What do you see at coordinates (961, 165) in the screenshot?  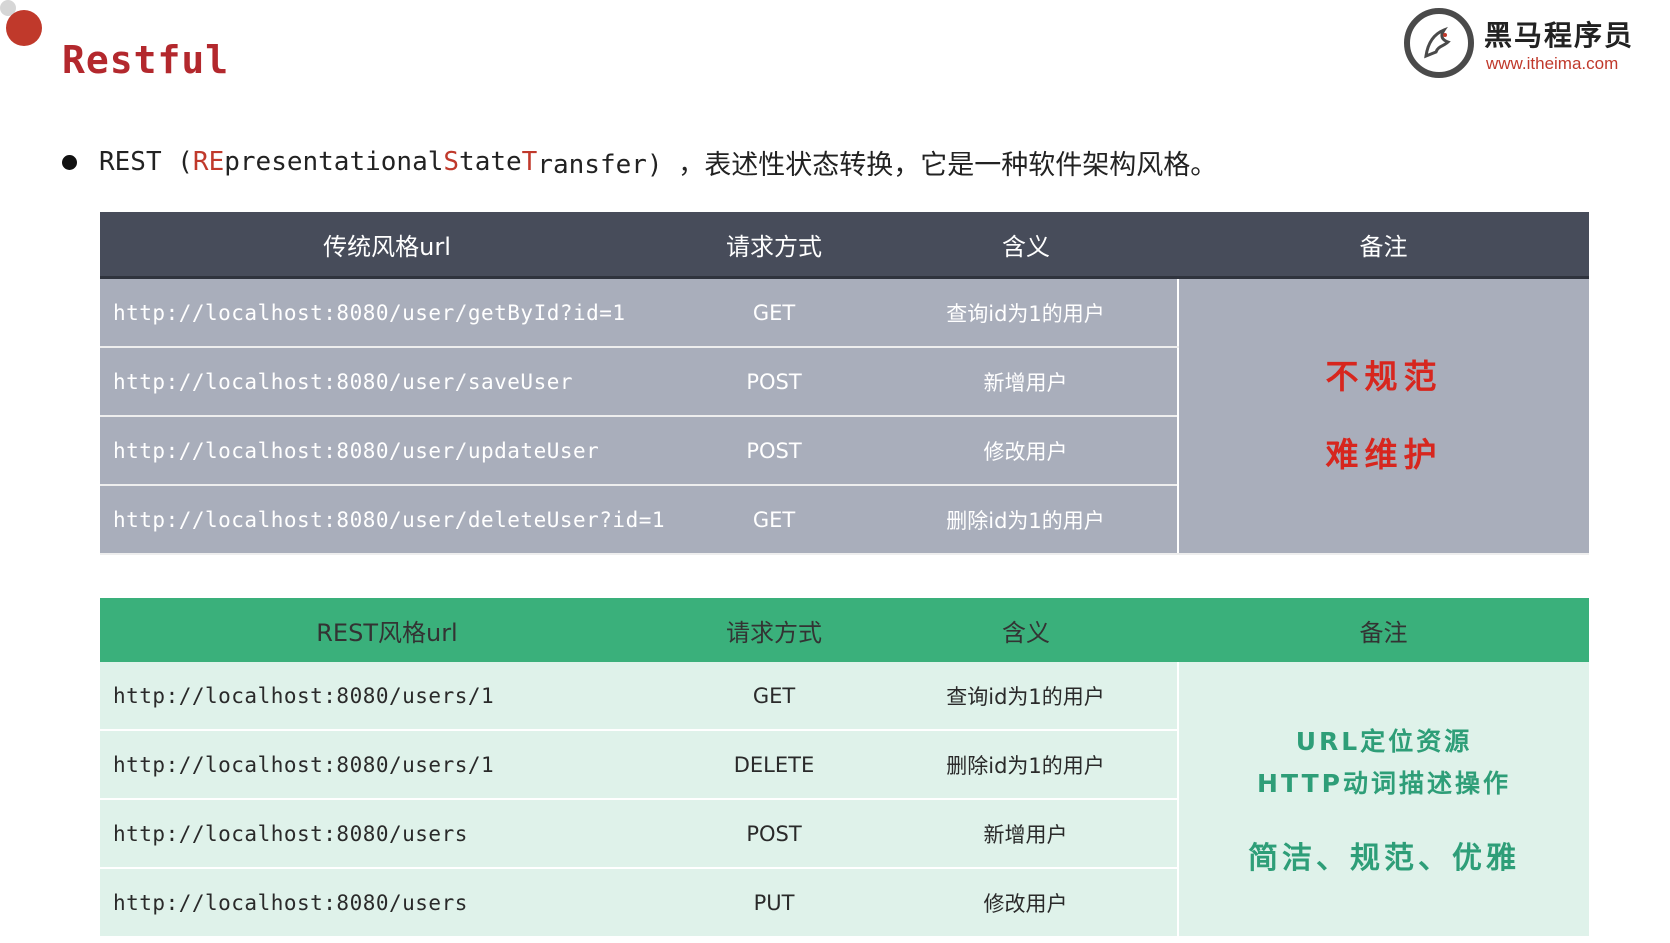 I see `intro-chinese-text: 表述性状态转换，它是一种软件架构风格。` at bounding box center [961, 165].